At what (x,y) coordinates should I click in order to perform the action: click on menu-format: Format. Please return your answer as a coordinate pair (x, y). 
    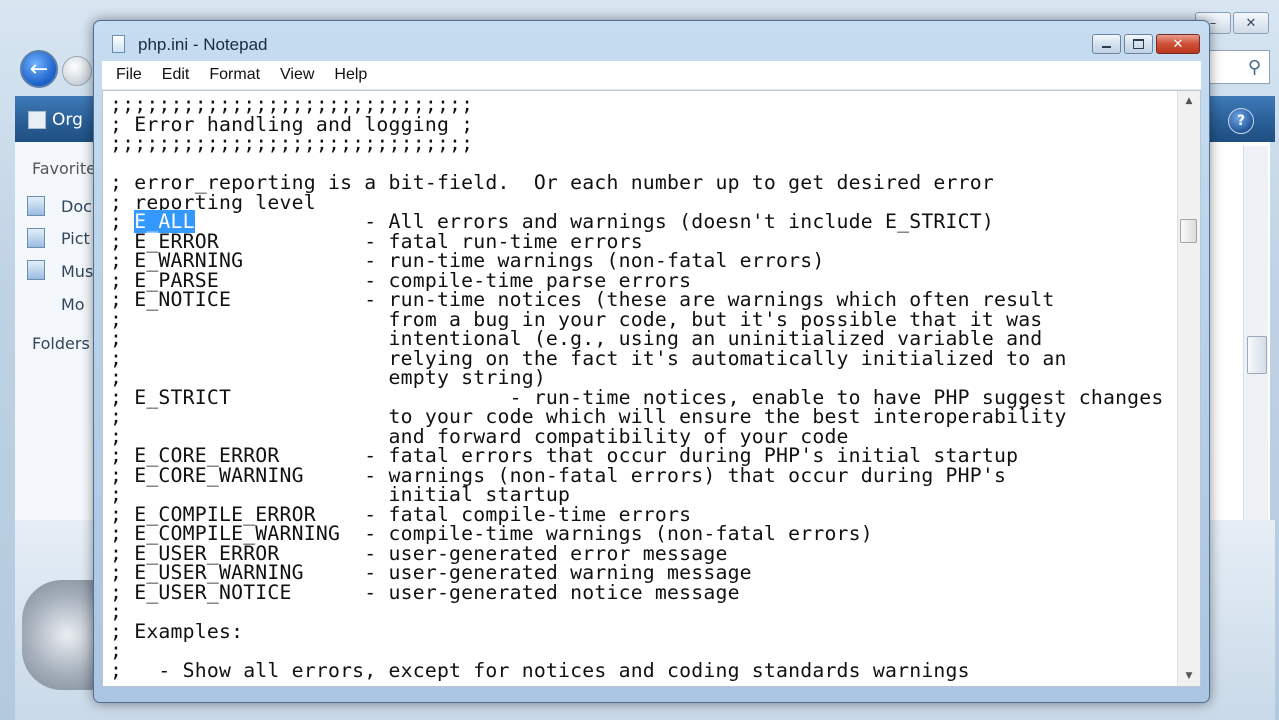
    Looking at the image, I should click on (234, 75).